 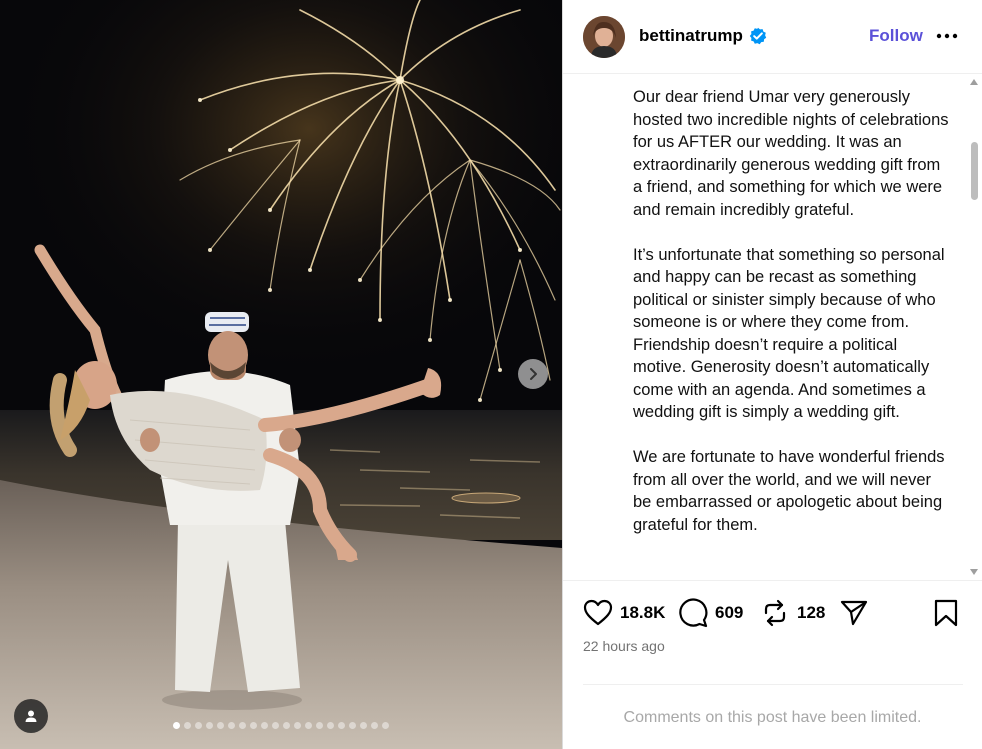 I want to click on comments-limited-notice: Comments on this post have been limited., so click(x=772, y=717).